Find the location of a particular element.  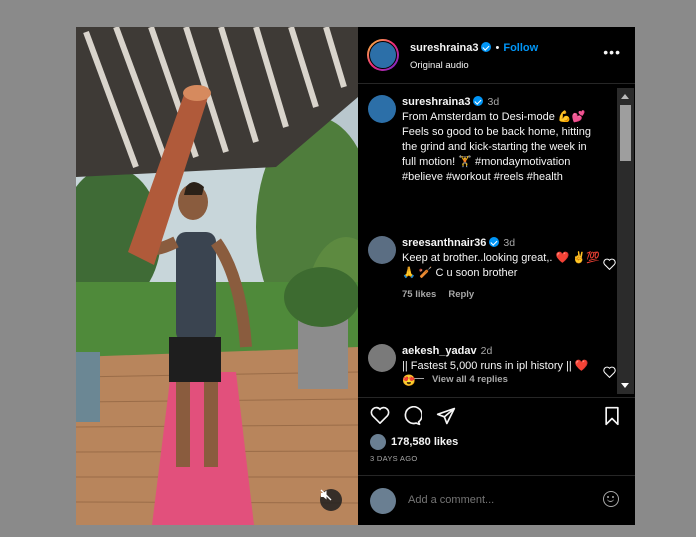

scroll-thumb is located at coordinates (625, 133).